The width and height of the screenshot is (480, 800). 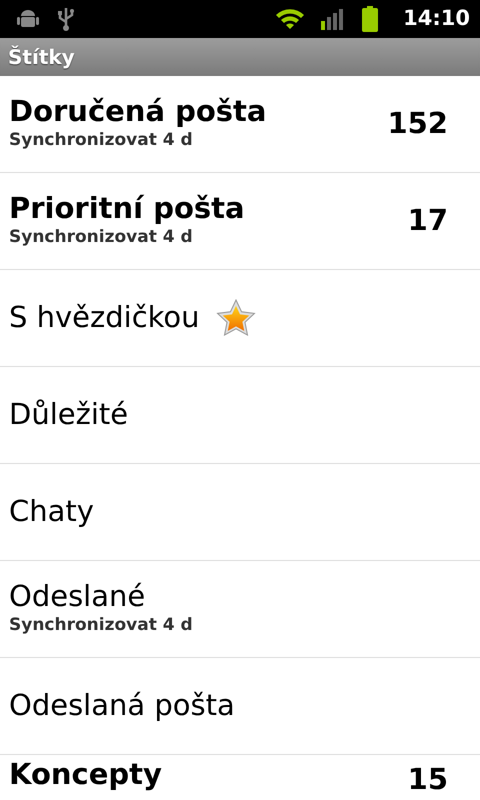 I want to click on star-icon, so click(x=236, y=318).